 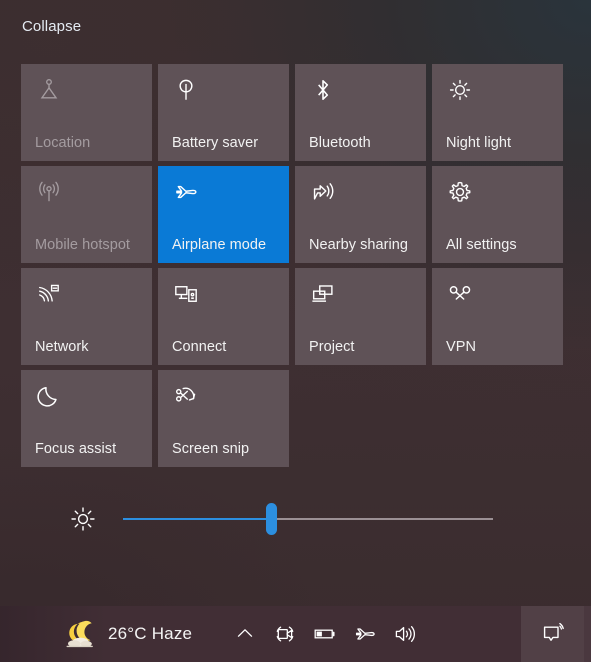 I want to click on tile-bluetooth: Bluetooth, so click(x=360, y=112).